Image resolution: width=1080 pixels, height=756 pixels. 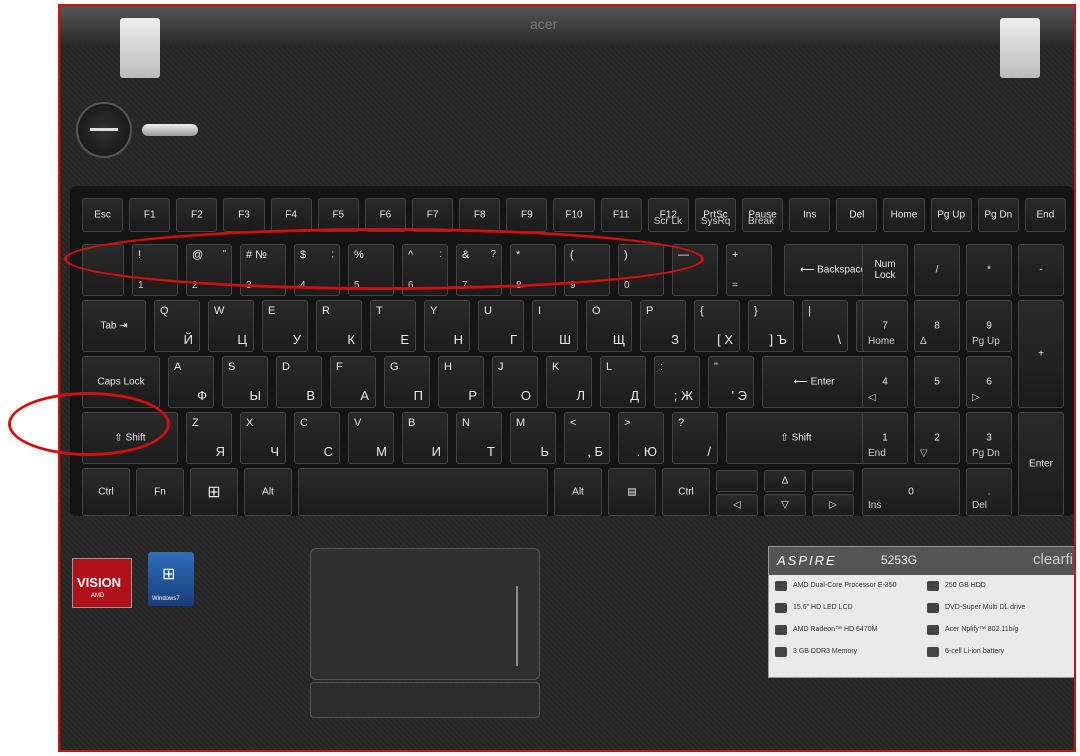 What do you see at coordinates (339, 326) in the screenshot?
I see `key-r-3: RК` at bounding box center [339, 326].